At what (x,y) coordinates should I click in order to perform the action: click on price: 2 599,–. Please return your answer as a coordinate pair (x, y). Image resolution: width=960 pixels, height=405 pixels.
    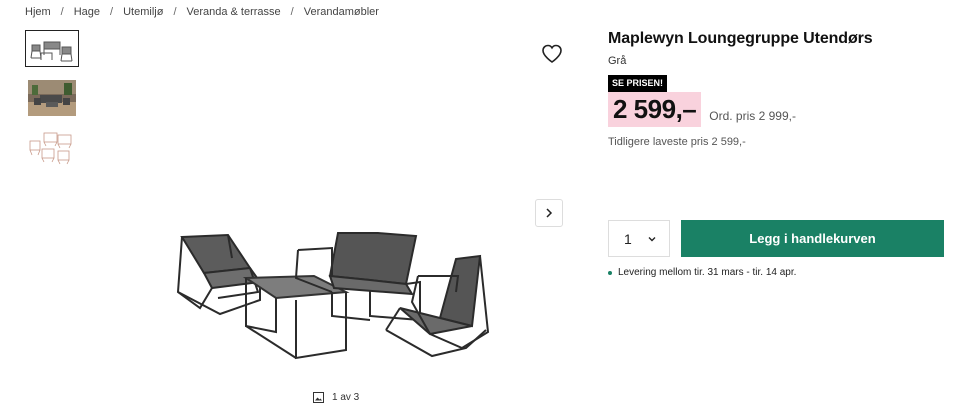
    Looking at the image, I should click on (655, 109).